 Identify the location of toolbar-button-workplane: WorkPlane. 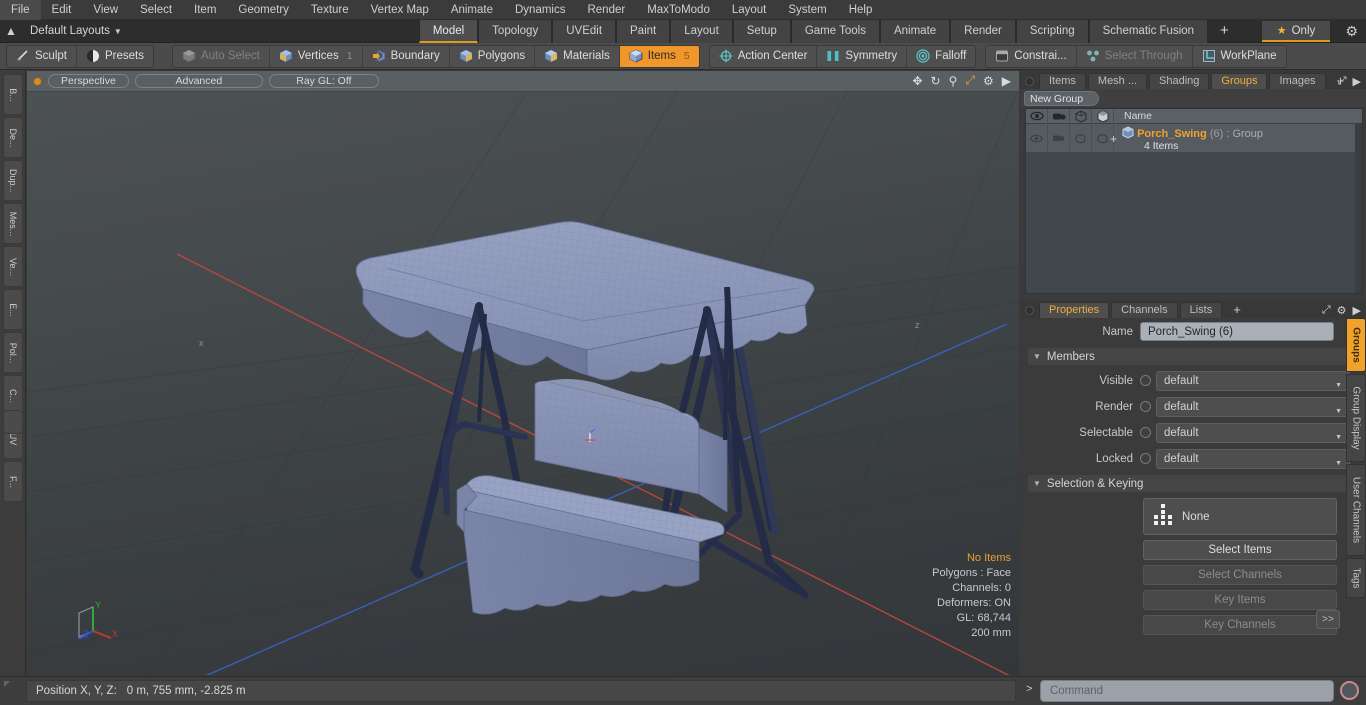
(1239, 56).